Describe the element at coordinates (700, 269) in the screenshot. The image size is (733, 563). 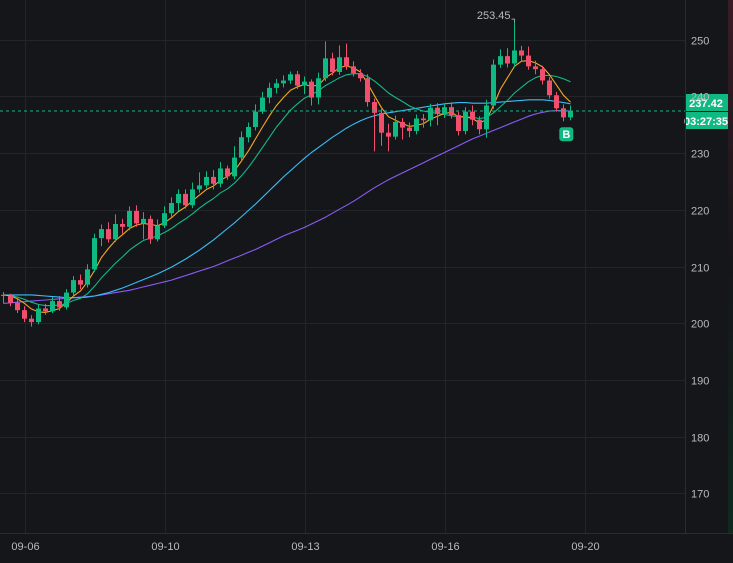
I see `y-tick-label: 210` at that location.